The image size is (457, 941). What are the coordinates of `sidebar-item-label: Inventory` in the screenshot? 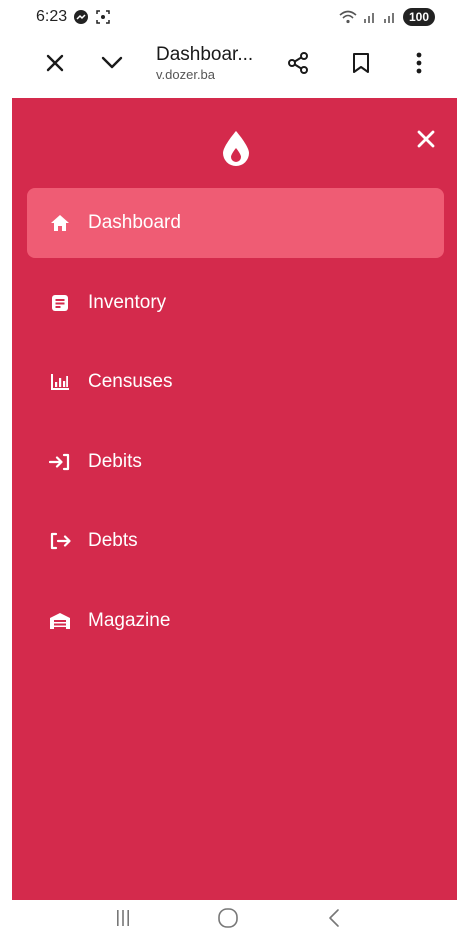 It's located at (127, 302).